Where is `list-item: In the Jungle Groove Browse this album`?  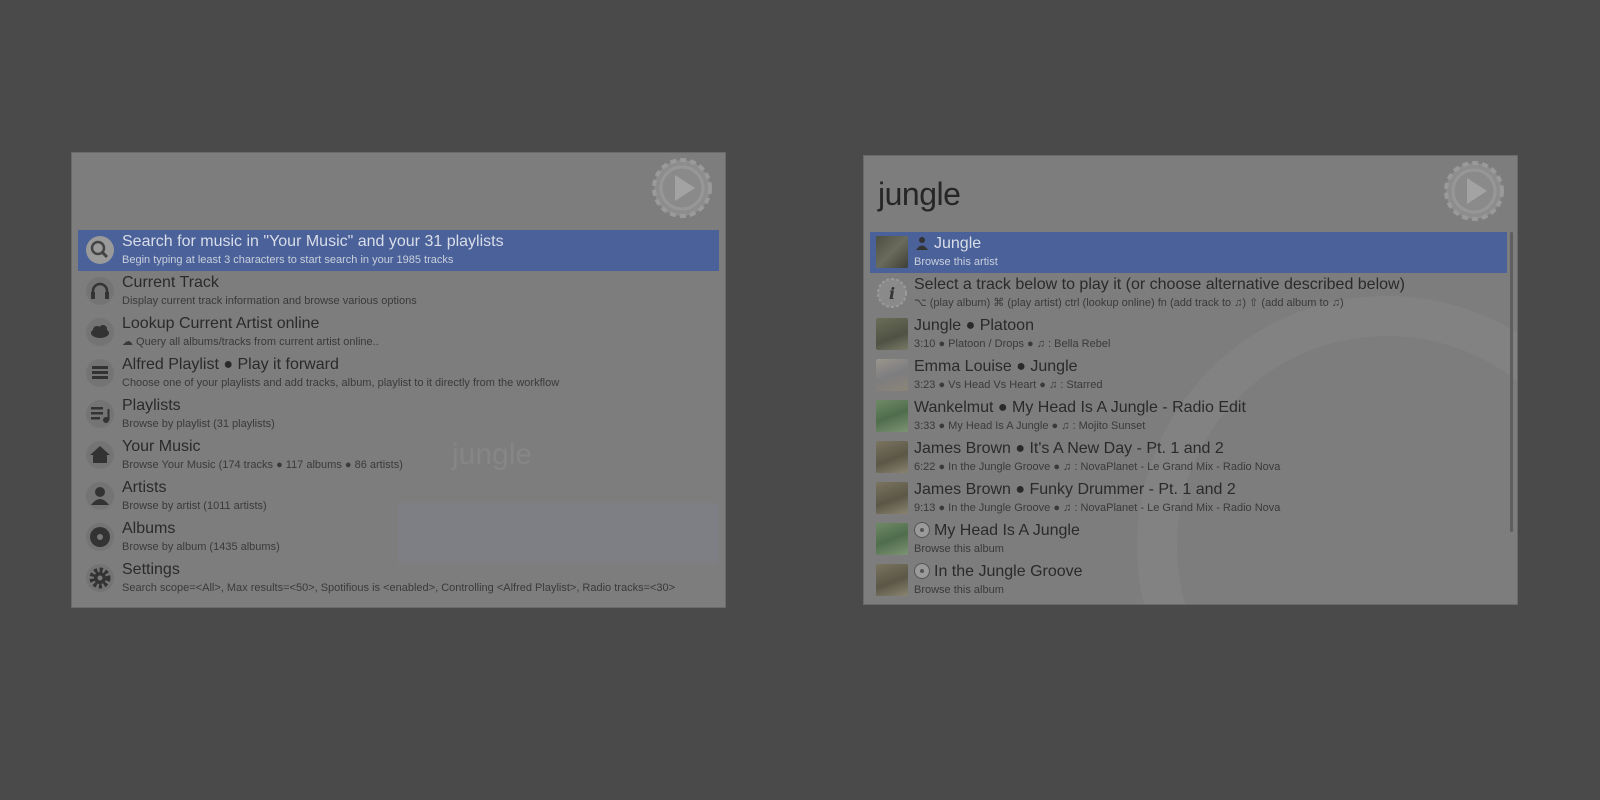 list-item: In the Jungle Groove Browse this album is located at coordinates (1188, 580).